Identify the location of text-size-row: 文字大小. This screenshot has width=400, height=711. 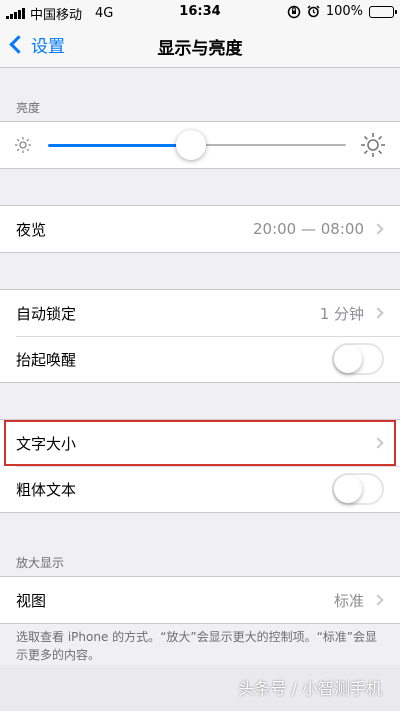
(200, 443).